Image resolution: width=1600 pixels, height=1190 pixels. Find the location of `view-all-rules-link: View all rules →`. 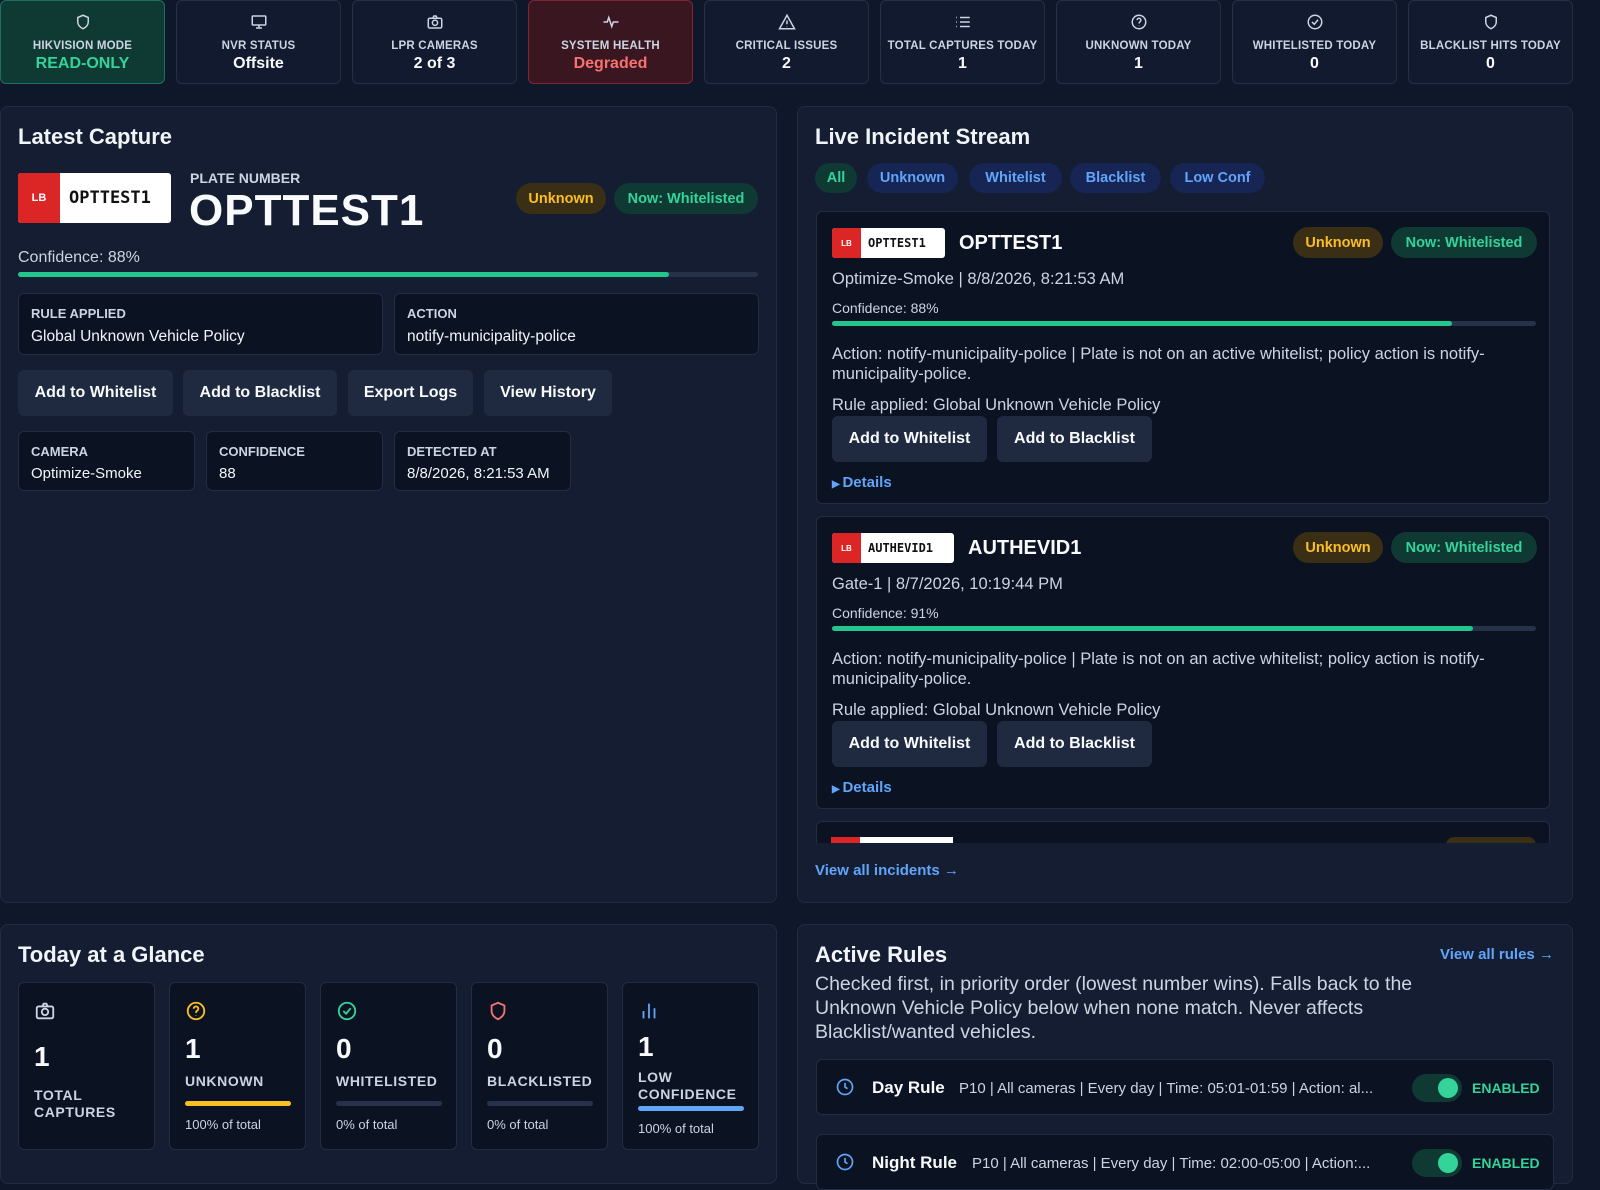

view-all-rules-link: View all rules → is located at coordinates (1497, 954).